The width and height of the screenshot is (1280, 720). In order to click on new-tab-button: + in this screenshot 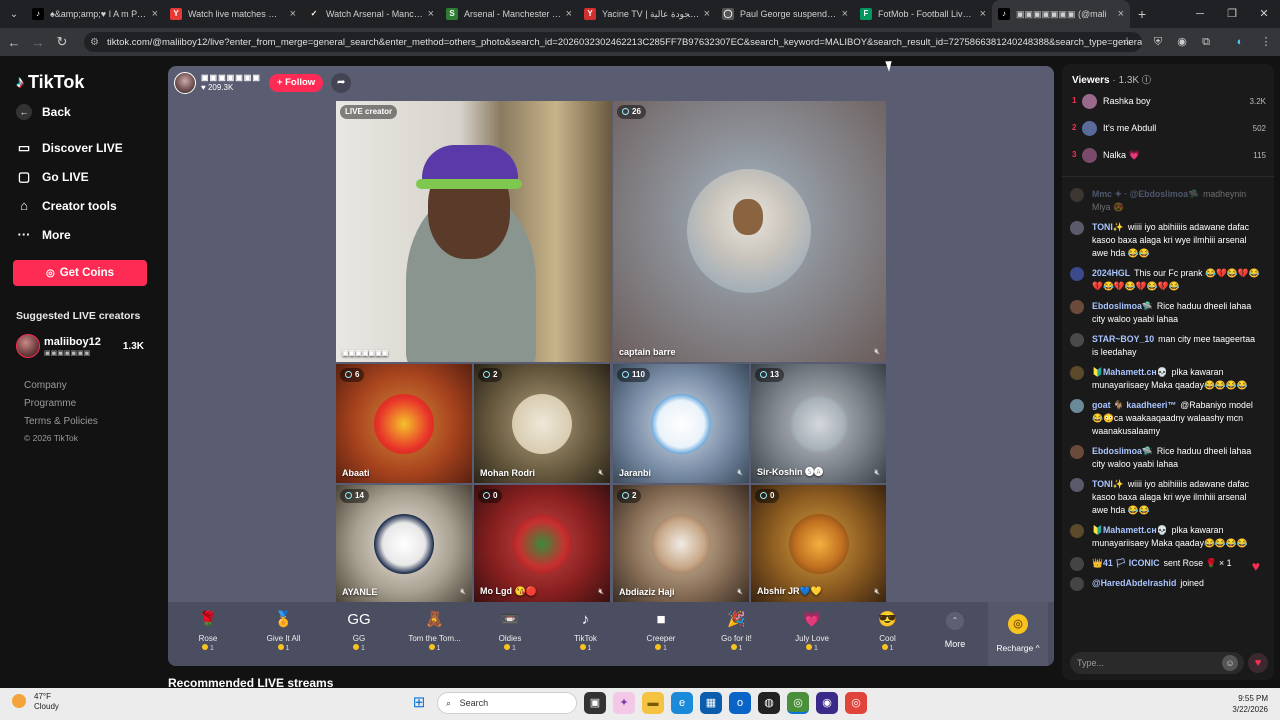, I will do `click(1142, 14)`.